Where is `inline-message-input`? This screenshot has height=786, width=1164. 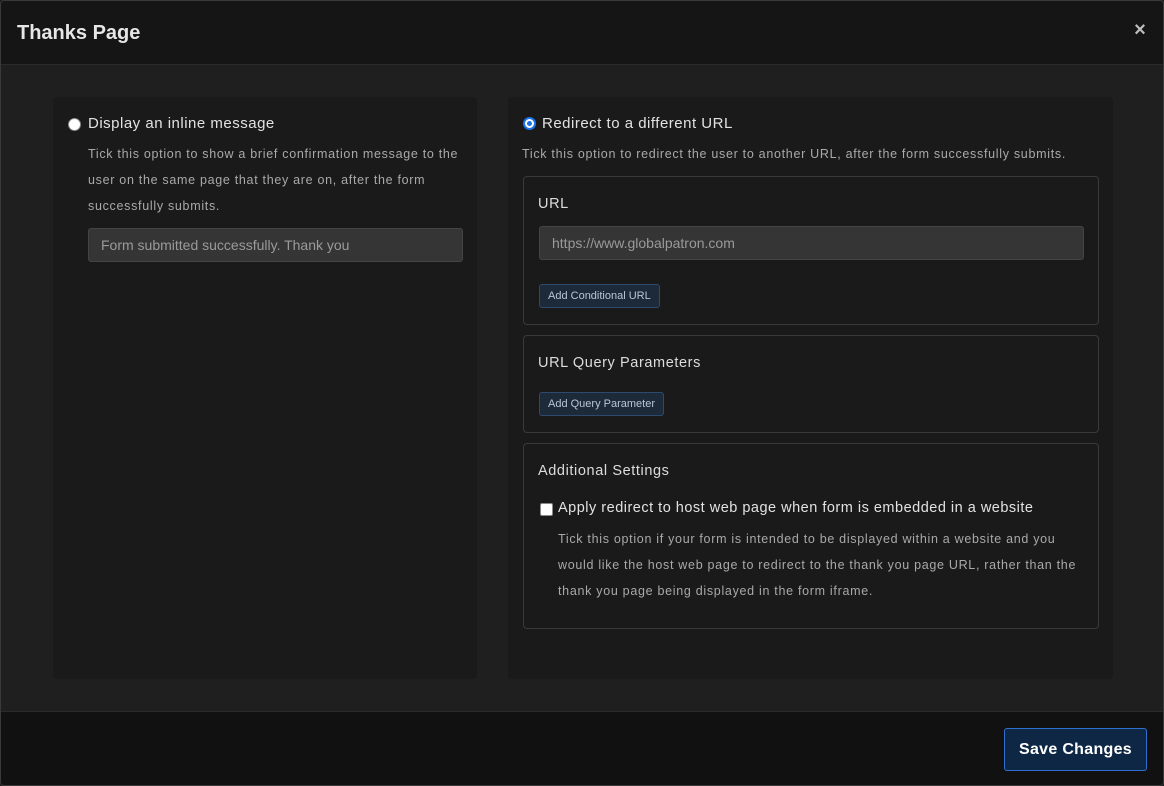
inline-message-input is located at coordinates (275, 245).